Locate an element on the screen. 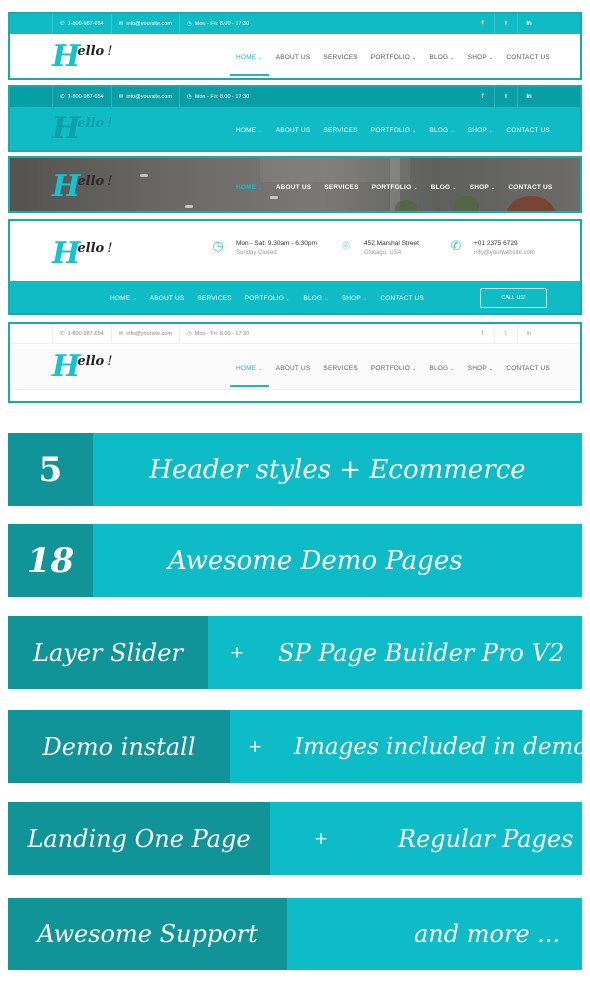 This screenshot has height=1002, width=590. background-photo-light is located at coordinates (274, 197).